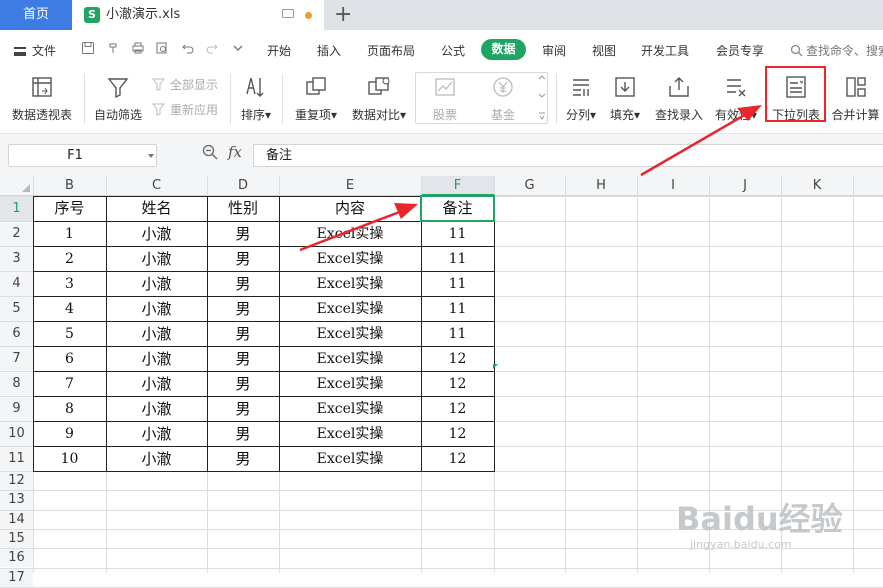  Describe the element at coordinates (118, 100) in the screenshot. I see `autofilter-button: 自动筛选` at that location.